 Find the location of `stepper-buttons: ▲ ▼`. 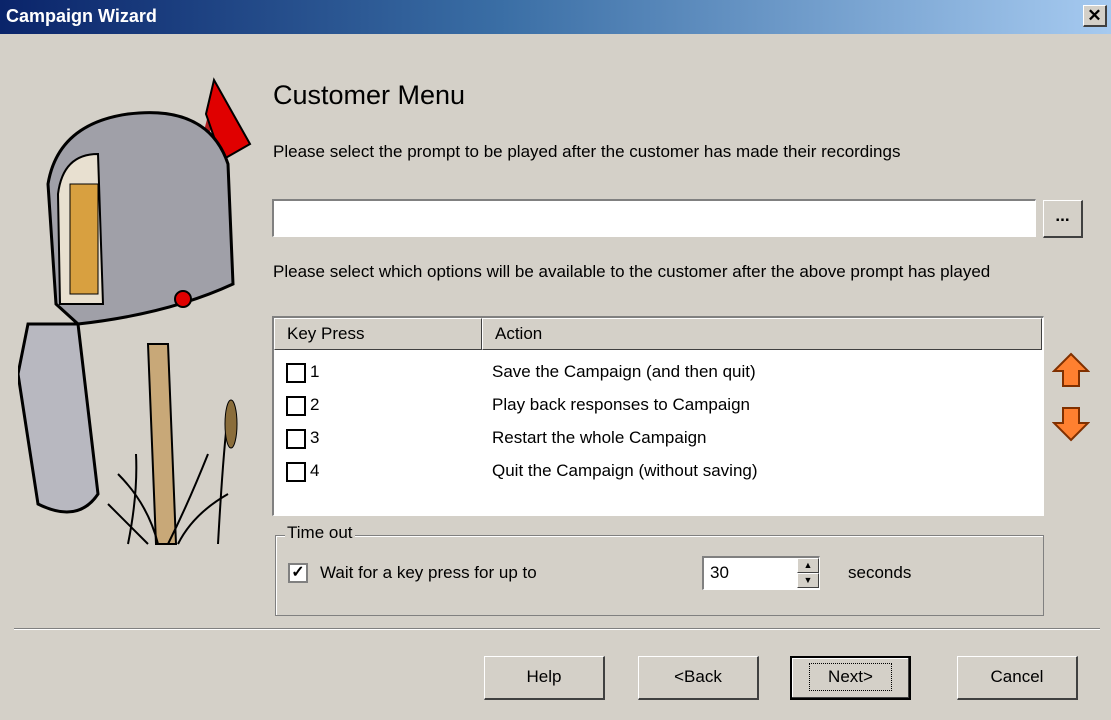

stepper-buttons: ▲ ▼ is located at coordinates (808, 573).